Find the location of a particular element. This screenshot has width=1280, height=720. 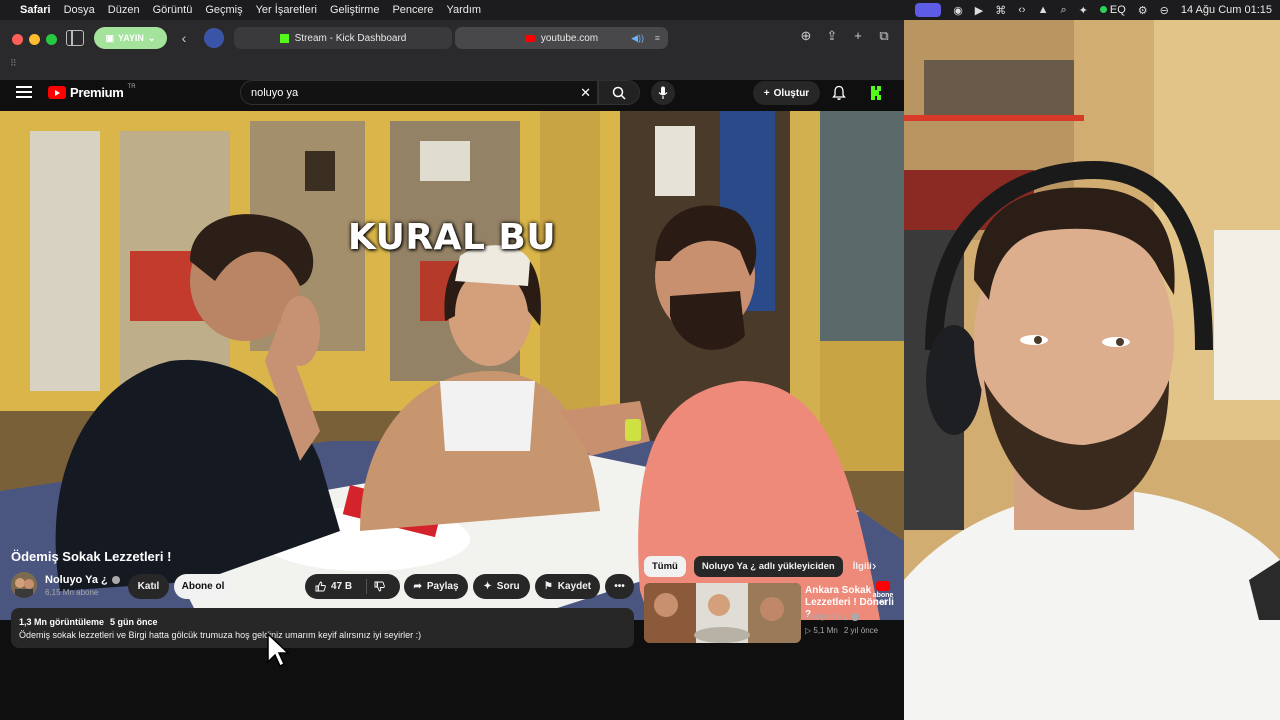

thumbs-up-icon is located at coordinates (320, 586).